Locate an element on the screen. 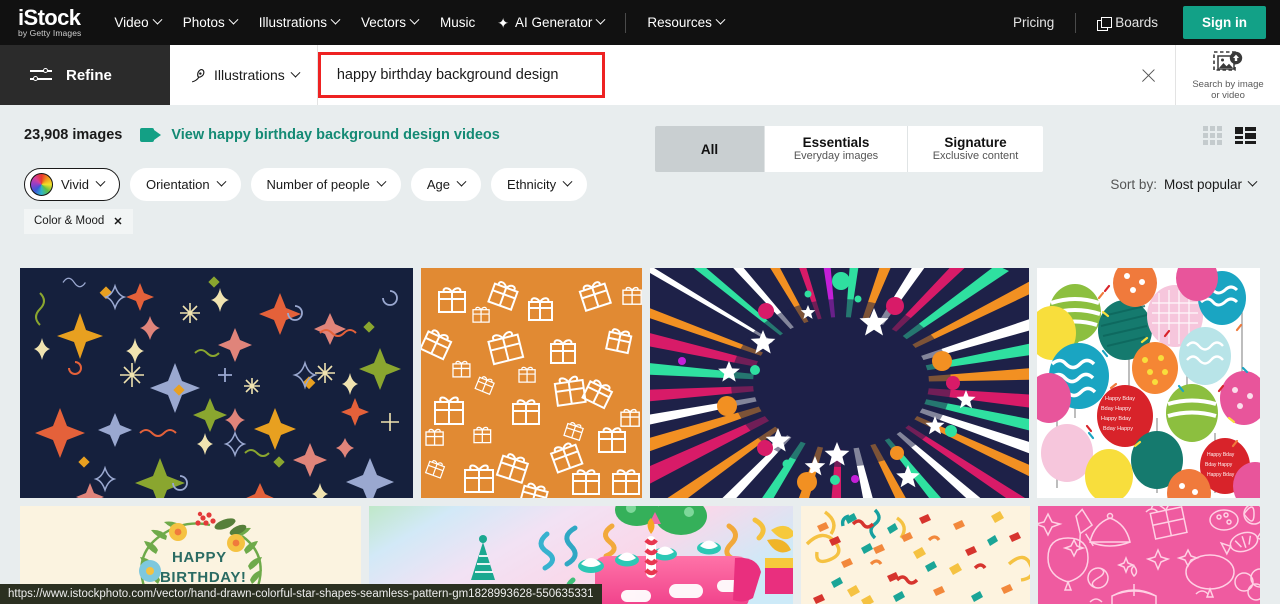  search-category-dropdown: Illustrations is located at coordinates (244, 75).